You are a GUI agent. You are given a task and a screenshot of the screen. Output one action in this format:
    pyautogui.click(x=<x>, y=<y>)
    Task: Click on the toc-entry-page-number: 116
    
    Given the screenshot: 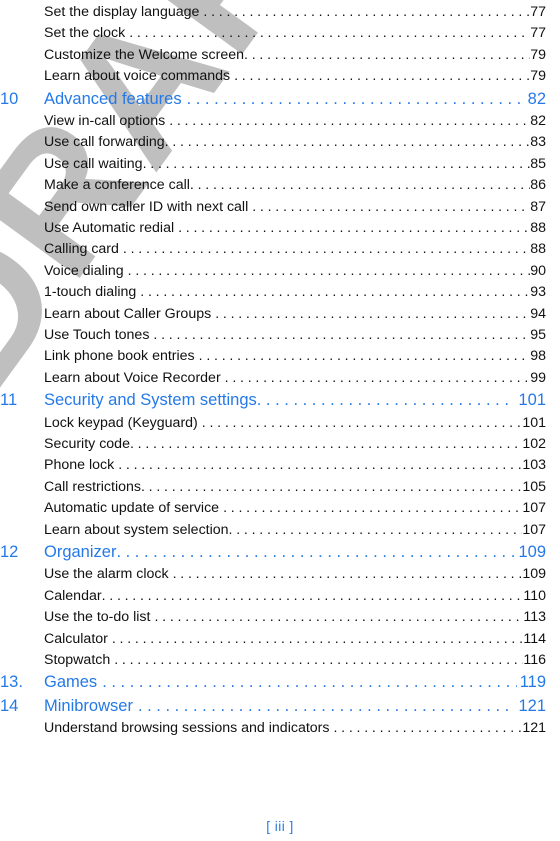 What is the action you would take?
    pyautogui.click(x=534, y=660)
    